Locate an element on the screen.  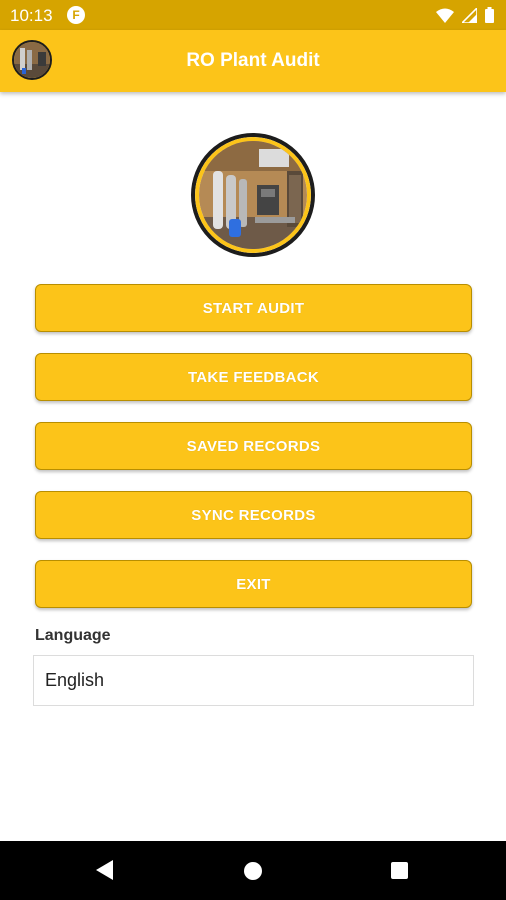
start-audit-label: START AUDIT is located at coordinates (253, 308).